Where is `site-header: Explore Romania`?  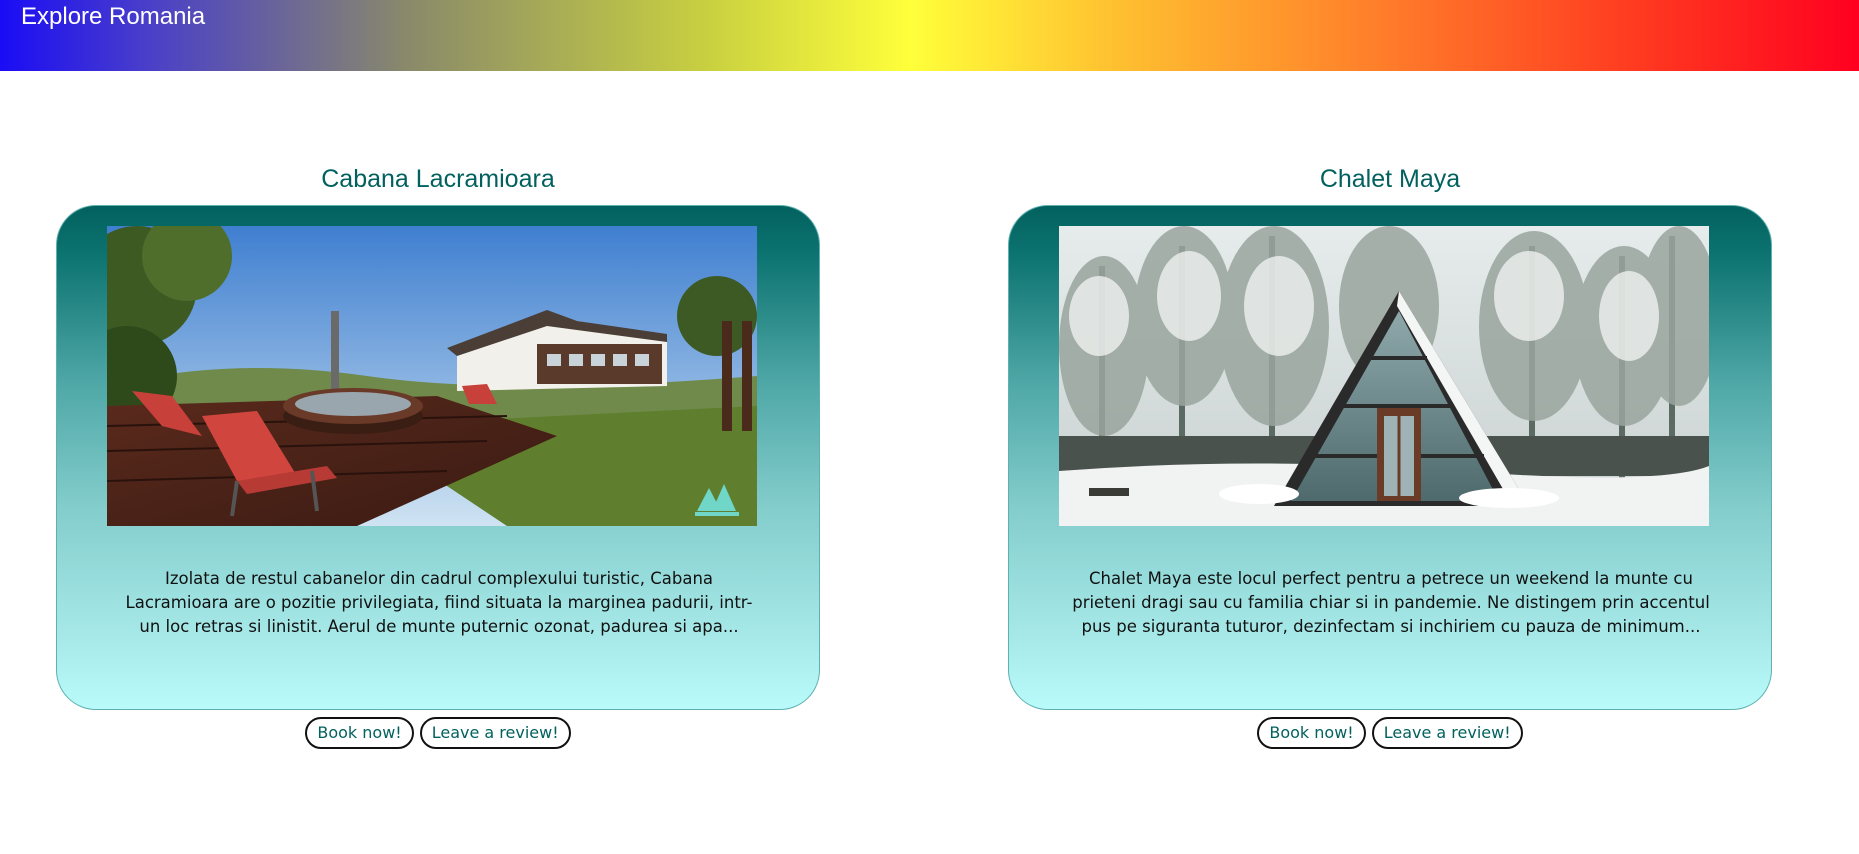
site-header: Explore Romania is located at coordinates (929, 35).